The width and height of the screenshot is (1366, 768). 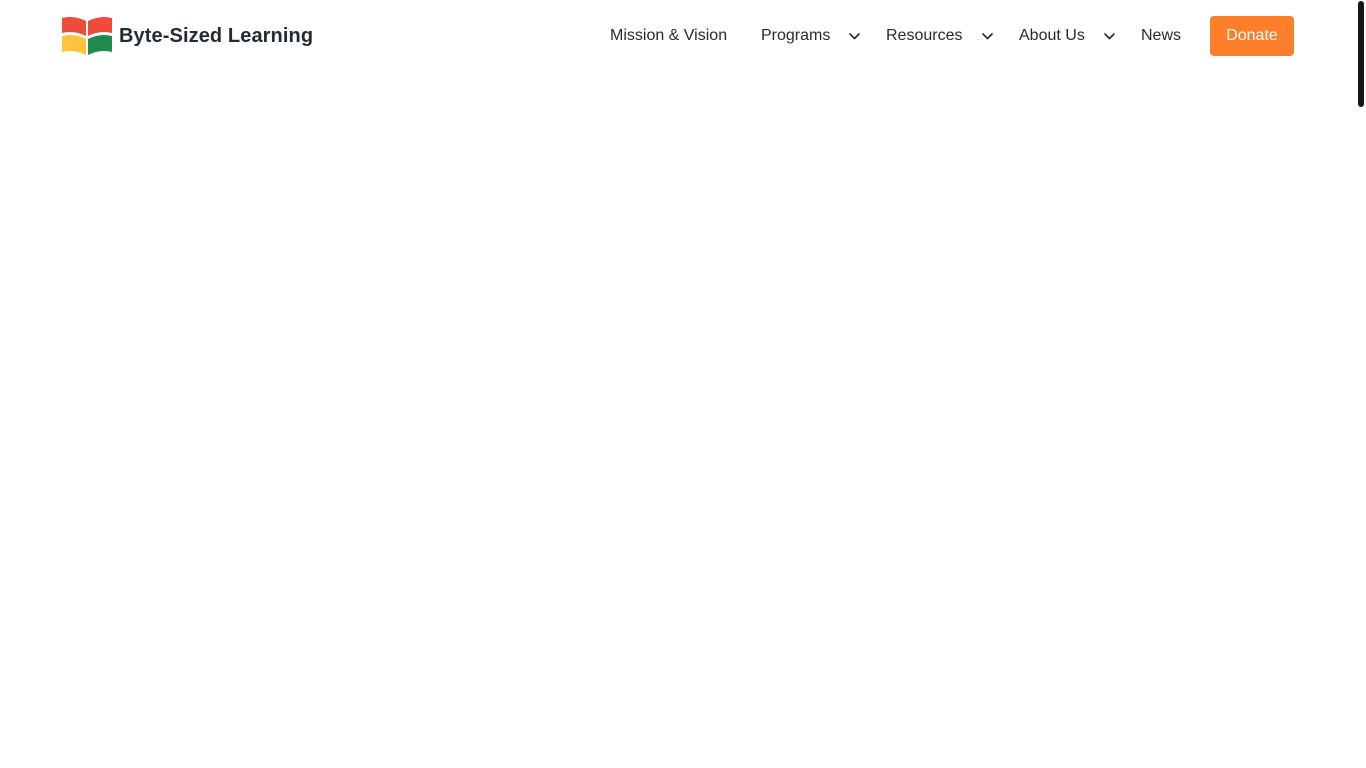 I want to click on nav-link-about-us: About Us, so click(x=1052, y=36).